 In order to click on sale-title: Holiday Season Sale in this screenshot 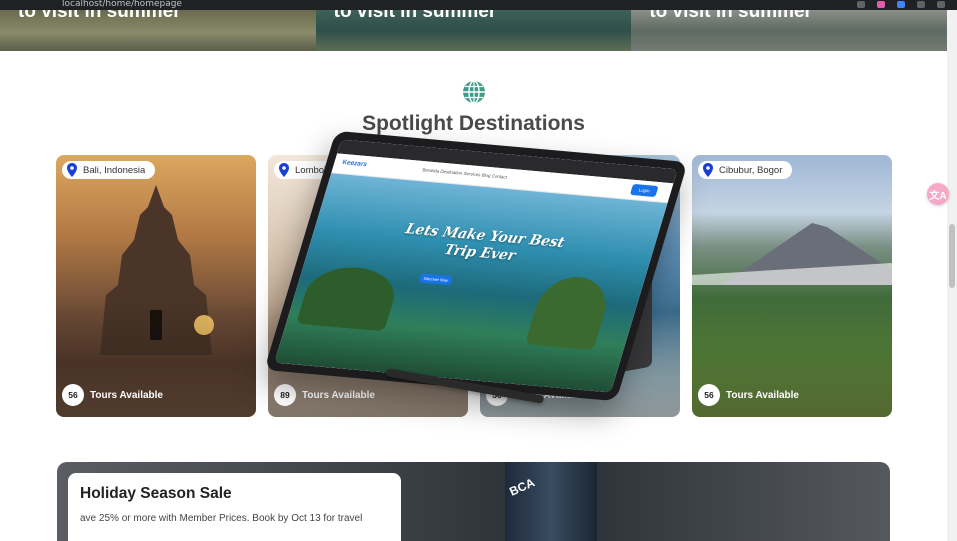, I will do `click(156, 493)`.